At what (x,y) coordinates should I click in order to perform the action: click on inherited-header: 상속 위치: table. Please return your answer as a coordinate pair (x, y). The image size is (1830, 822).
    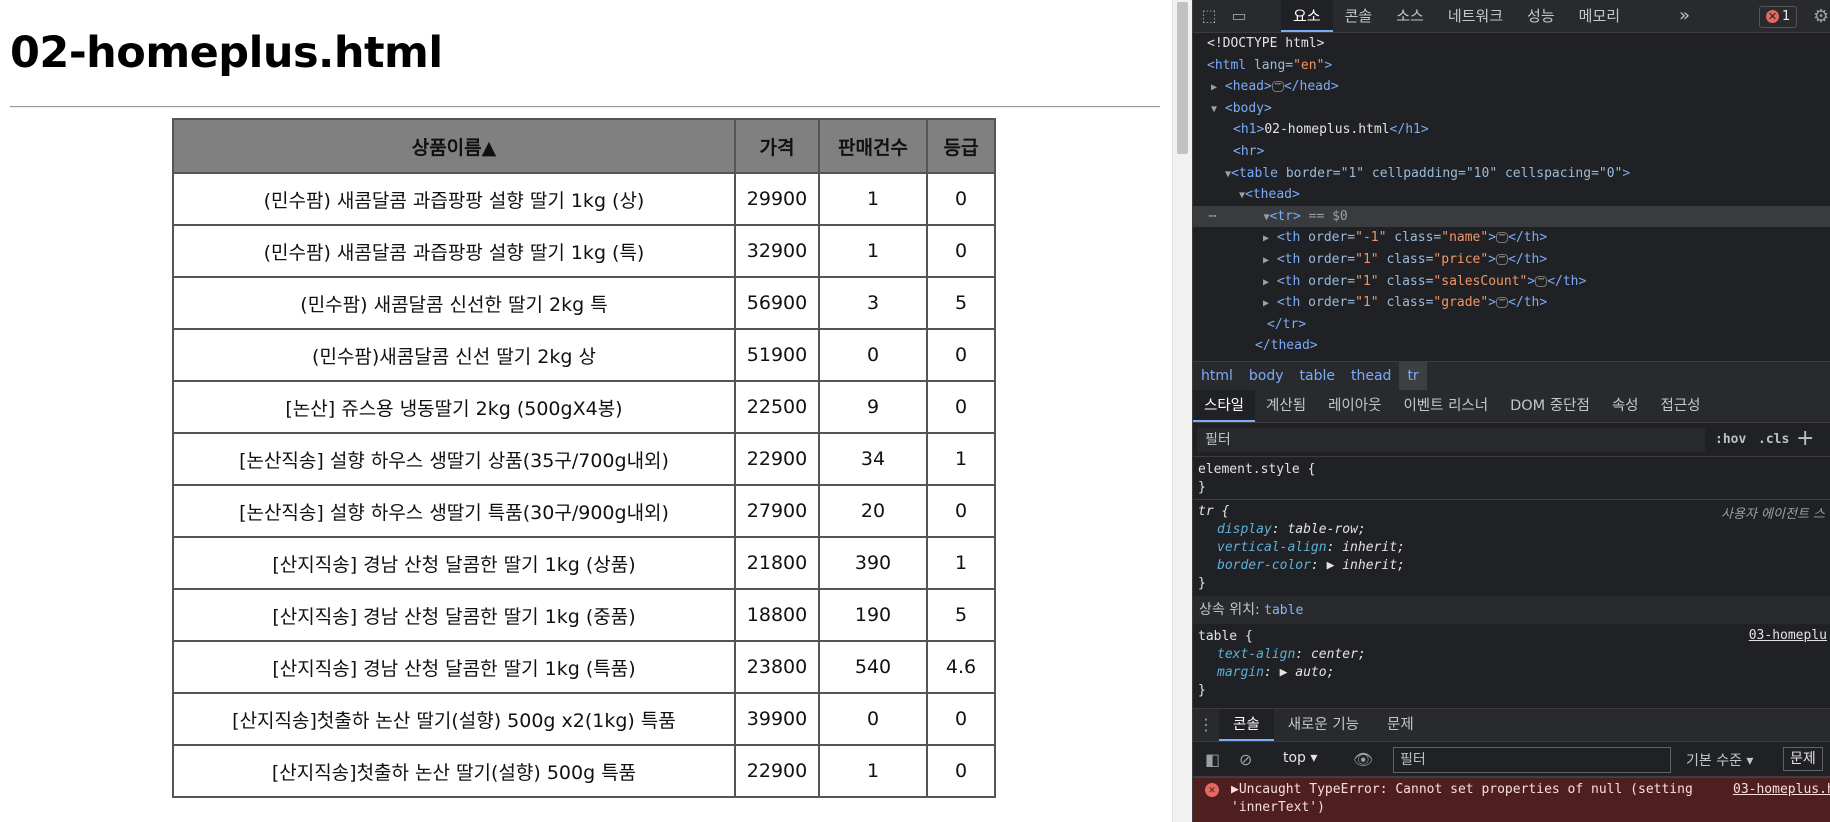
    Looking at the image, I should click on (1511, 610).